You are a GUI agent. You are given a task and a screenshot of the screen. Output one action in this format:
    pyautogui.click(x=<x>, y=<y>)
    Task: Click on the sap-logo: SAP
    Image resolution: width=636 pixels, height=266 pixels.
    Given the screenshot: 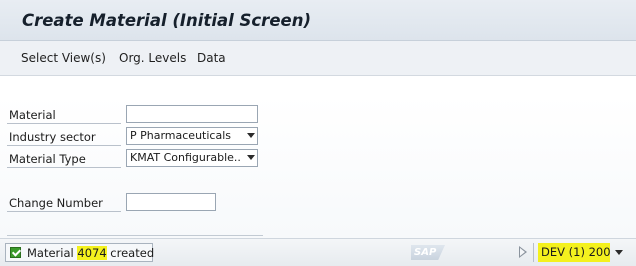 What is the action you would take?
    pyautogui.click(x=428, y=252)
    